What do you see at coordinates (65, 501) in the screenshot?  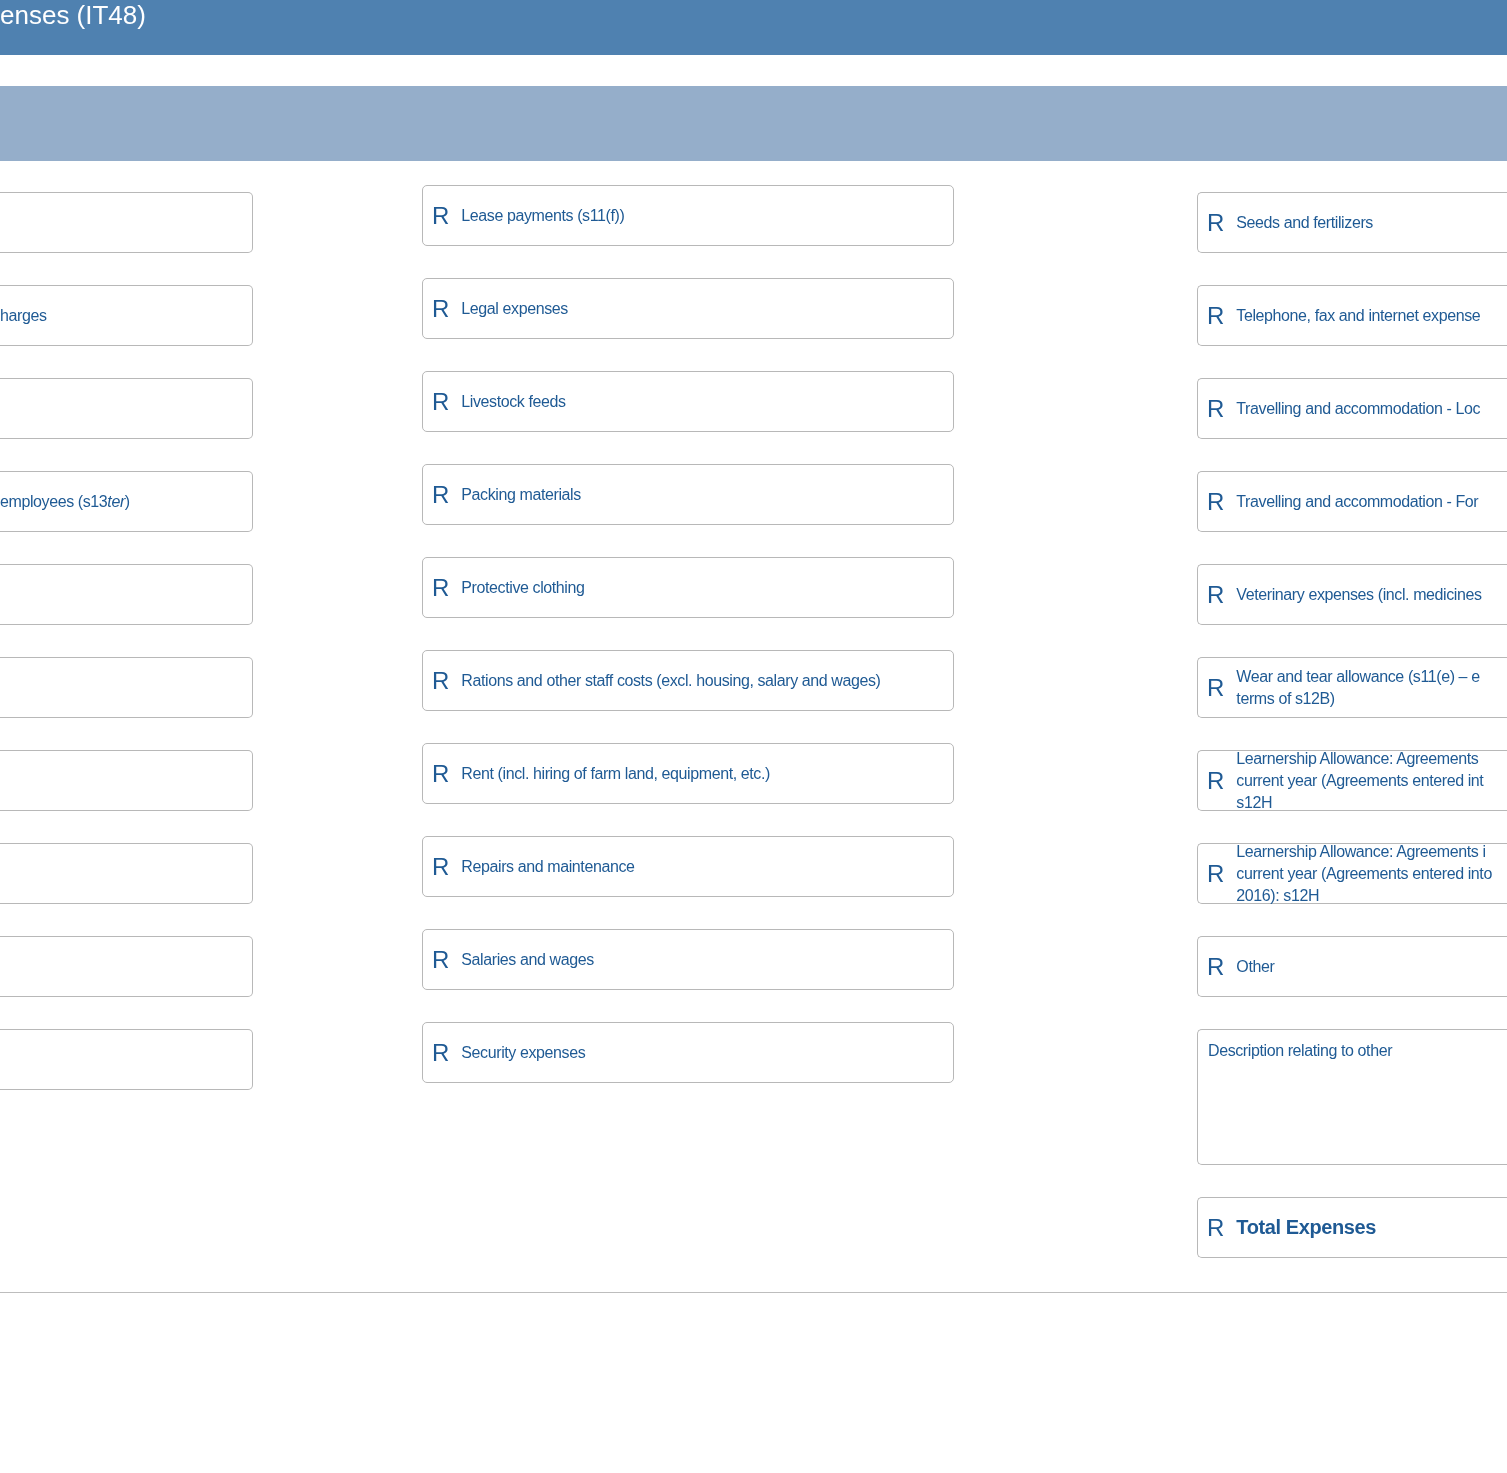 I see `field-label: employees (s13ter)` at bounding box center [65, 501].